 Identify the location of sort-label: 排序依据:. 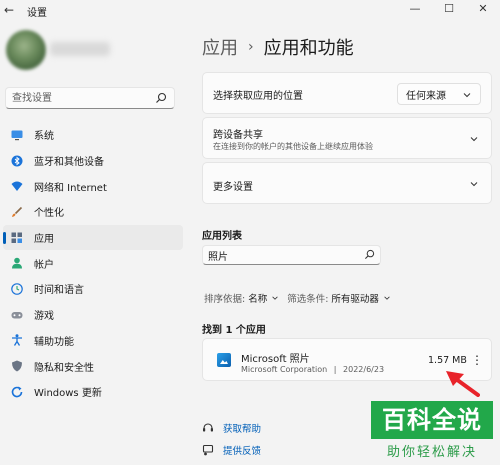
(225, 299).